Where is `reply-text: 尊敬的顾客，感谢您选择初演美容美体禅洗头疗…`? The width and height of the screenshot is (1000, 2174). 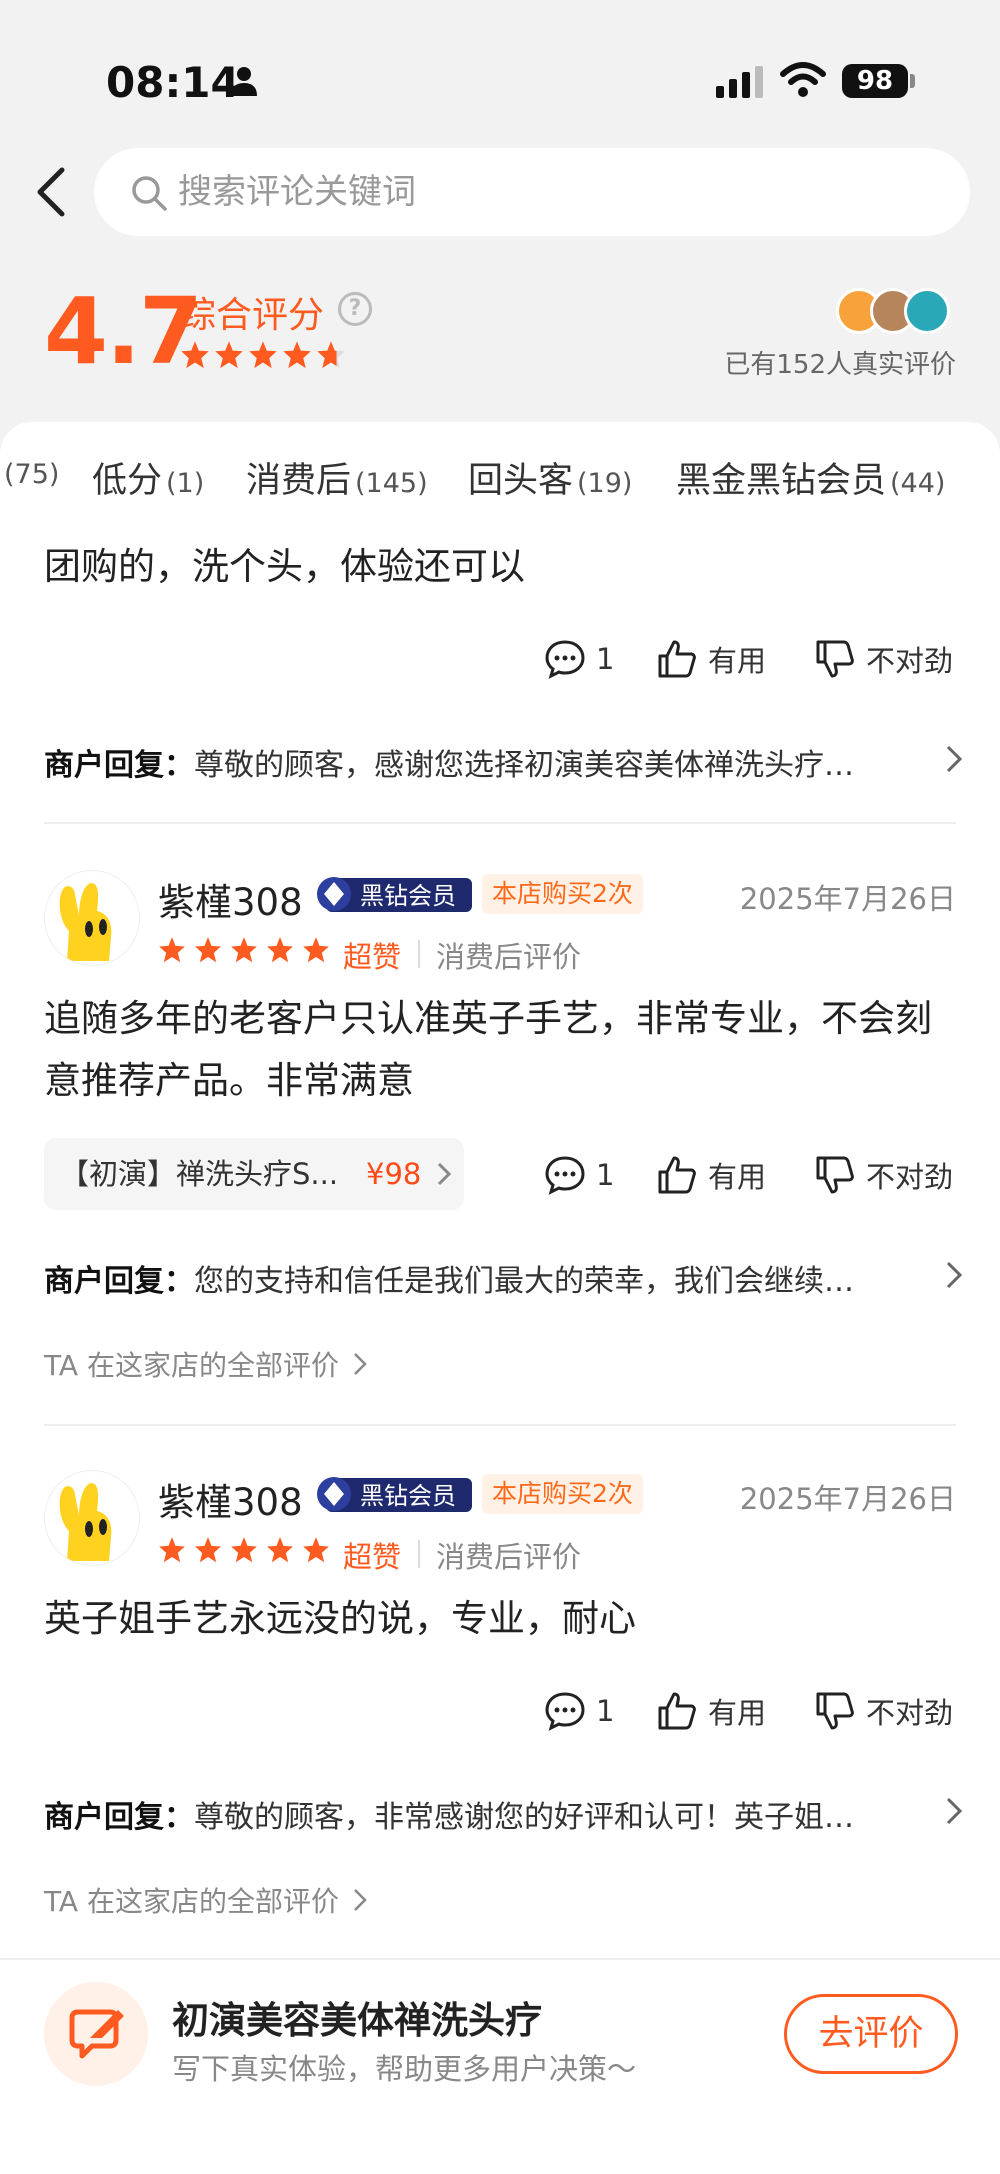
reply-text: 尊敬的顾客，感谢您选择初演美容美体禅洗头疗… is located at coordinates (524, 765).